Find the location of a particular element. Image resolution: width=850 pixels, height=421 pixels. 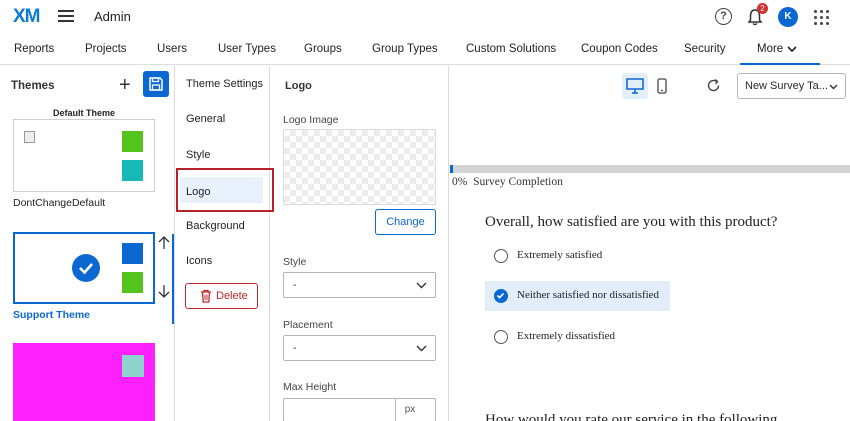

radio-button-checked is located at coordinates (501, 296).